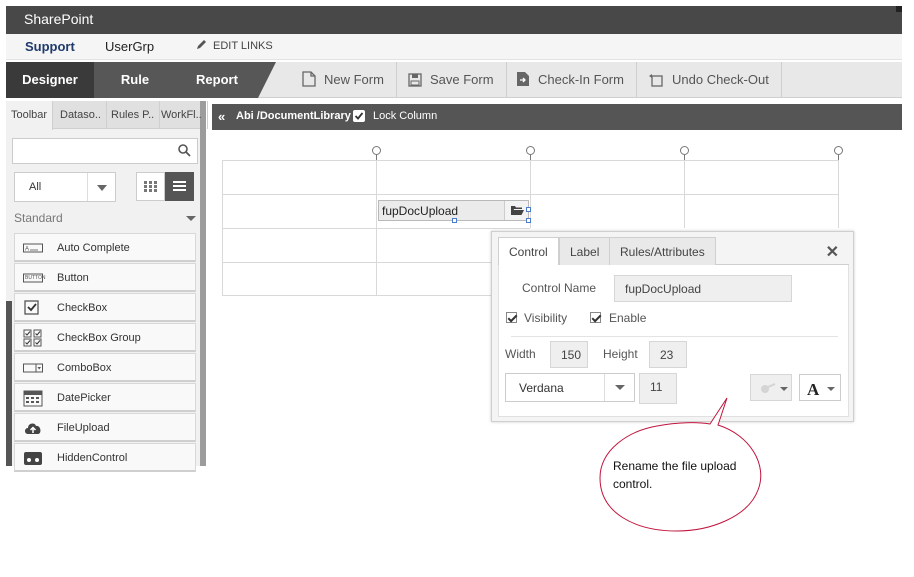  Describe the element at coordinates (899, 9) in the screenshot. I see `header-corner` at that location.